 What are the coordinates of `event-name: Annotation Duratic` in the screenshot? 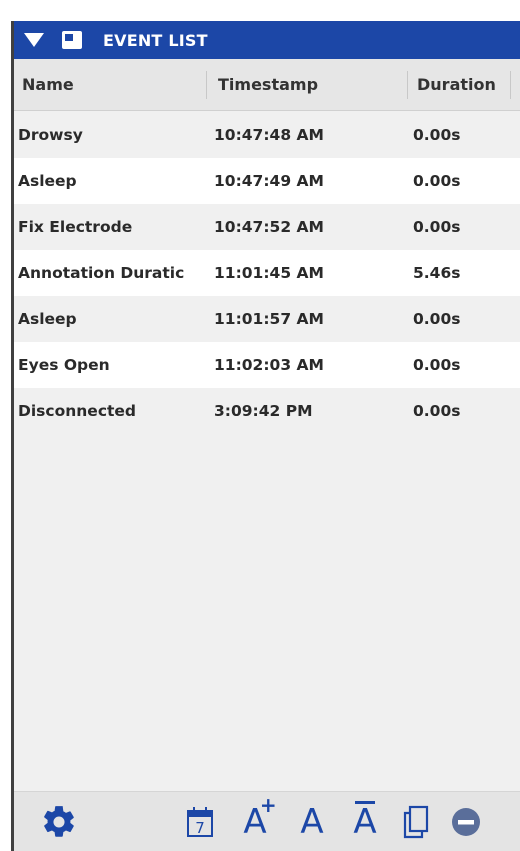 It's located at (101, 273).